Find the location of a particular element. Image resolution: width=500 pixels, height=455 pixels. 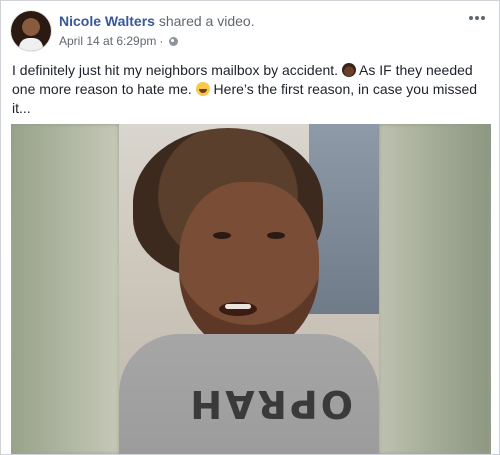

author-avatar is located at coordinates (31, 31).